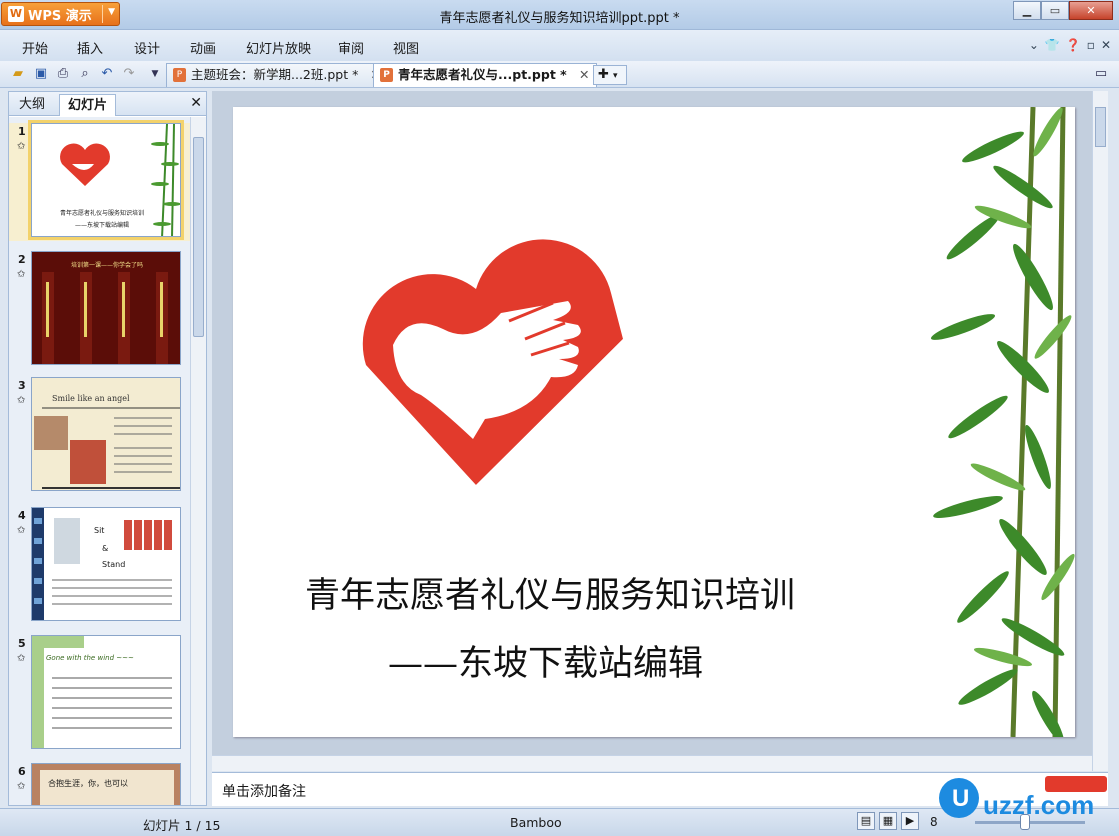 The image size is (1119, 836). Describe the element at coordinates (1052, 45) in the screenshot. I see `skin-icon: 👕` at that location.